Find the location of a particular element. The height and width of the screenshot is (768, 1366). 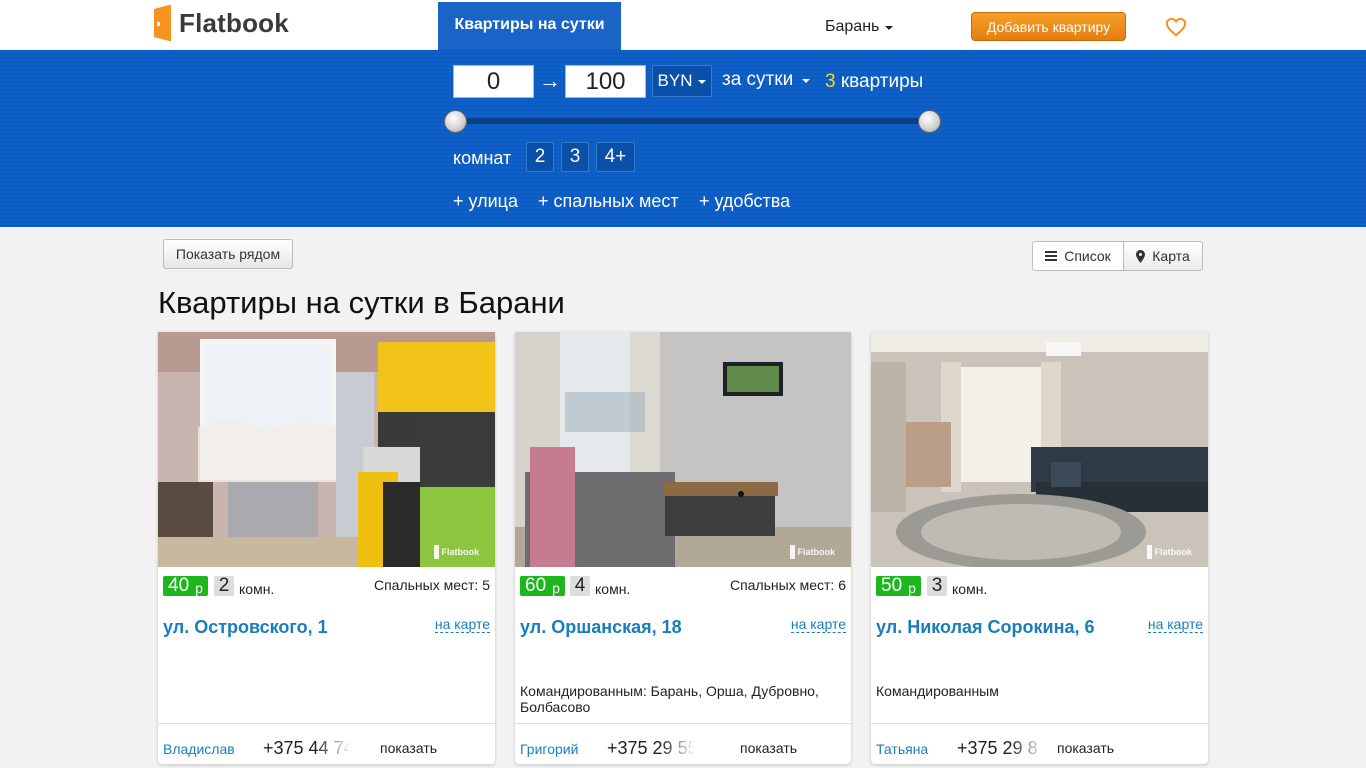

rooms-option-4-plus: 4+ is located at coordinates (615, 157).